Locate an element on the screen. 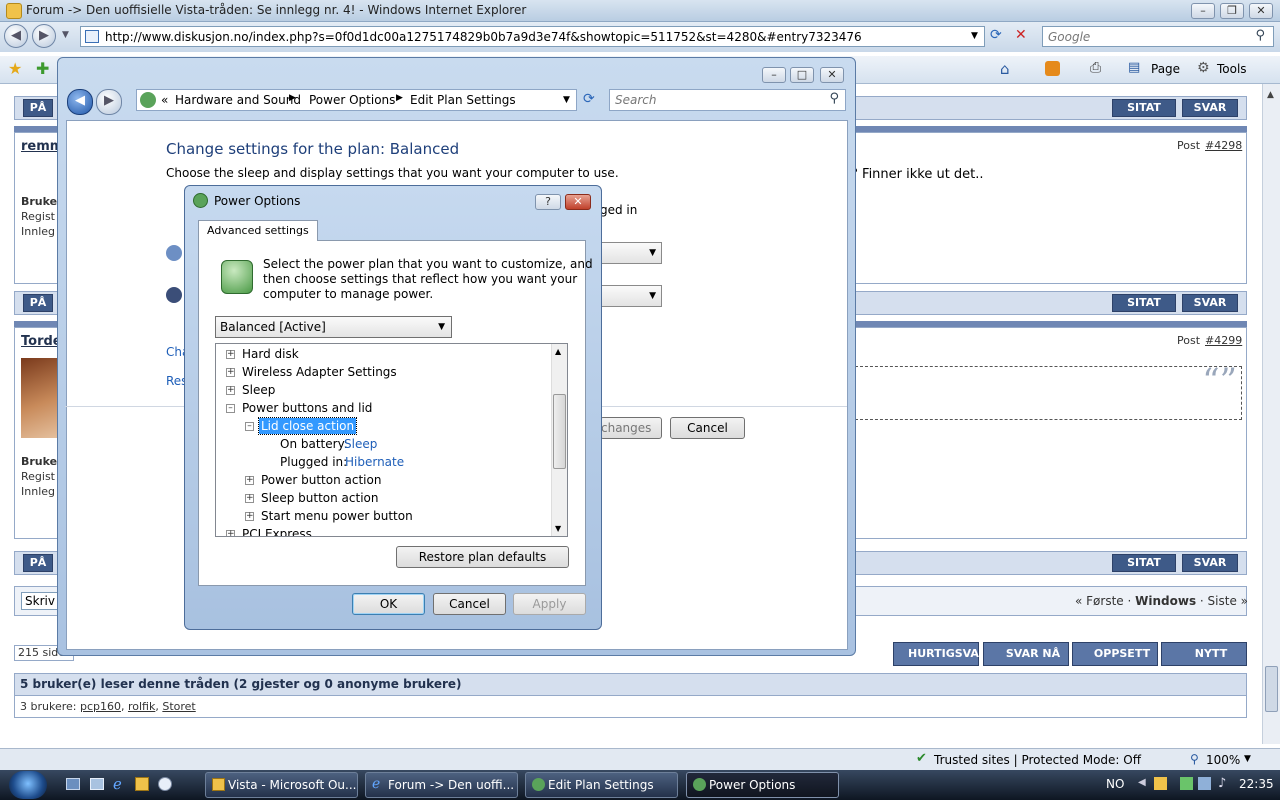 The height and width of the screenshot is (800, 1280). current-forum: Windows is located at coordinates (1165, 601).